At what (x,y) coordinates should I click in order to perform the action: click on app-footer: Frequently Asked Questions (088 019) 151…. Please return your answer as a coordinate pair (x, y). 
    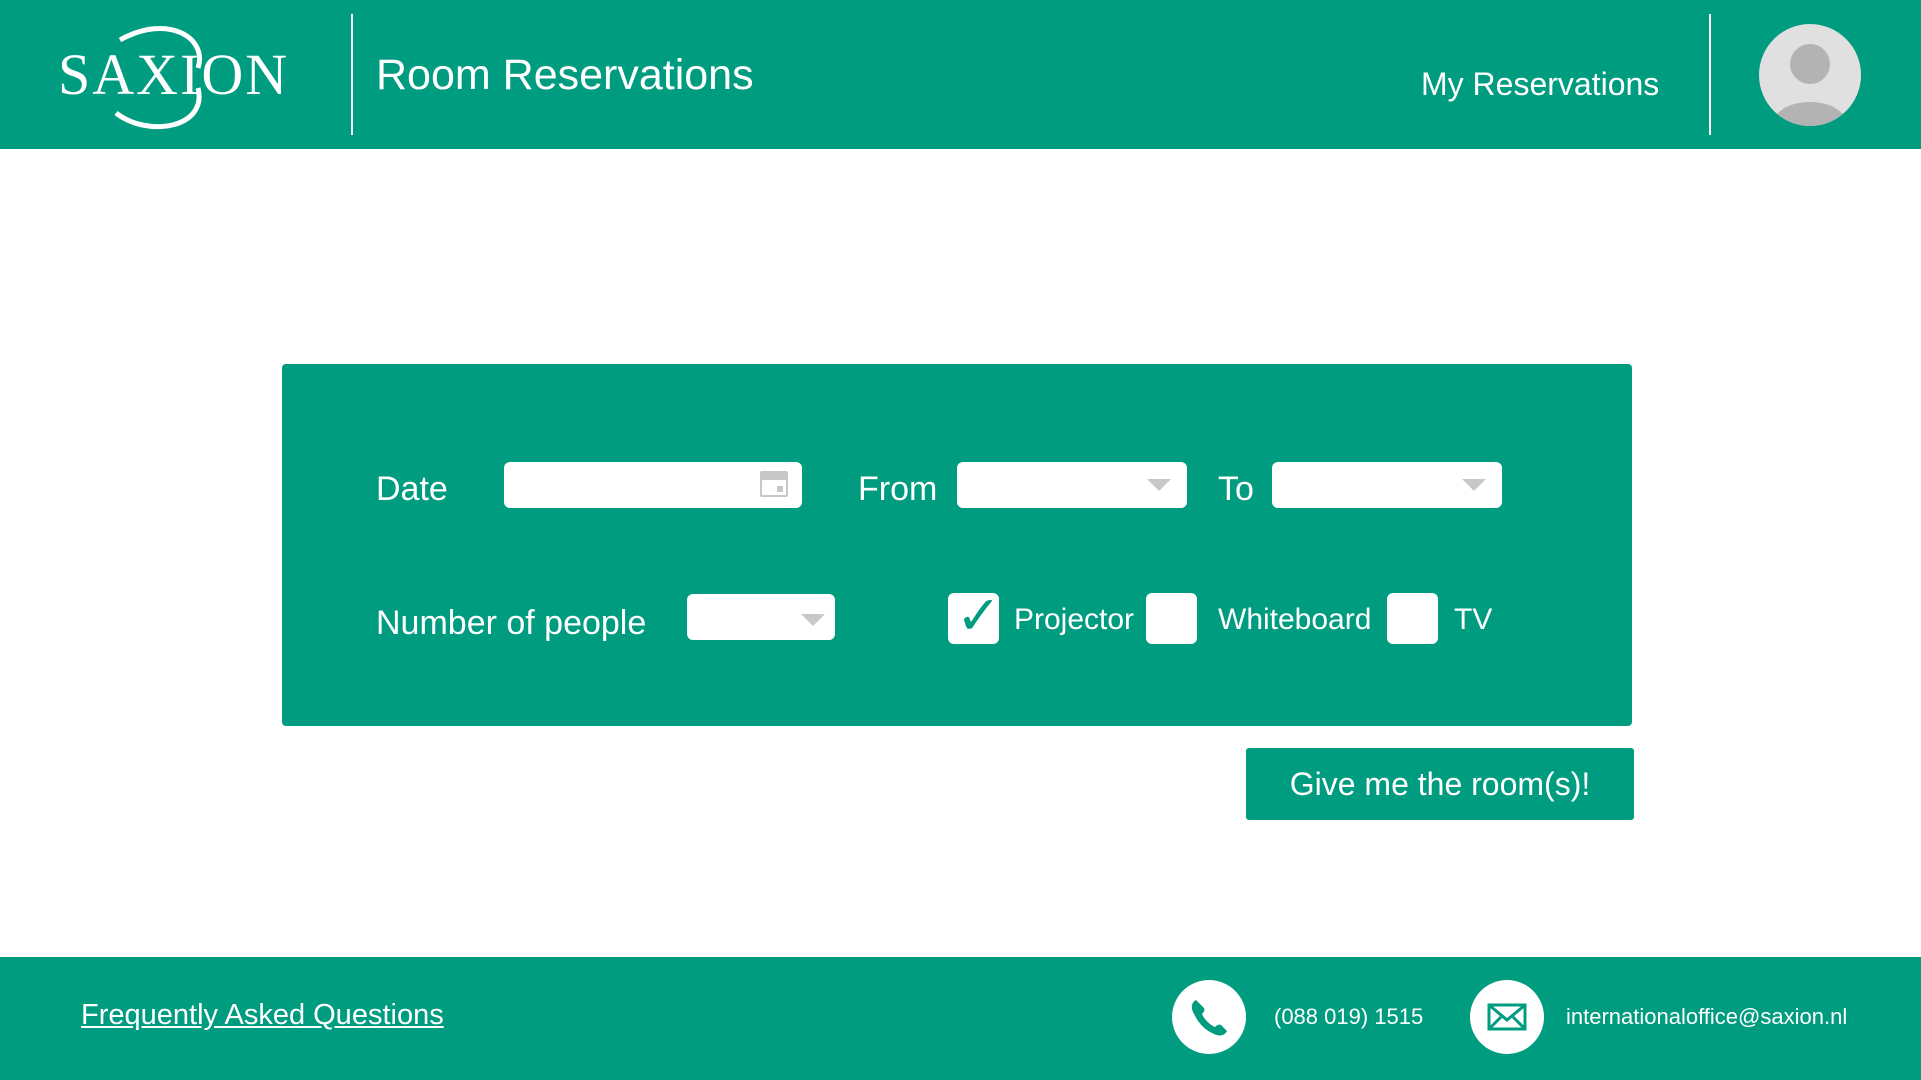
    Looking at the image, I should click on (960, 1018).